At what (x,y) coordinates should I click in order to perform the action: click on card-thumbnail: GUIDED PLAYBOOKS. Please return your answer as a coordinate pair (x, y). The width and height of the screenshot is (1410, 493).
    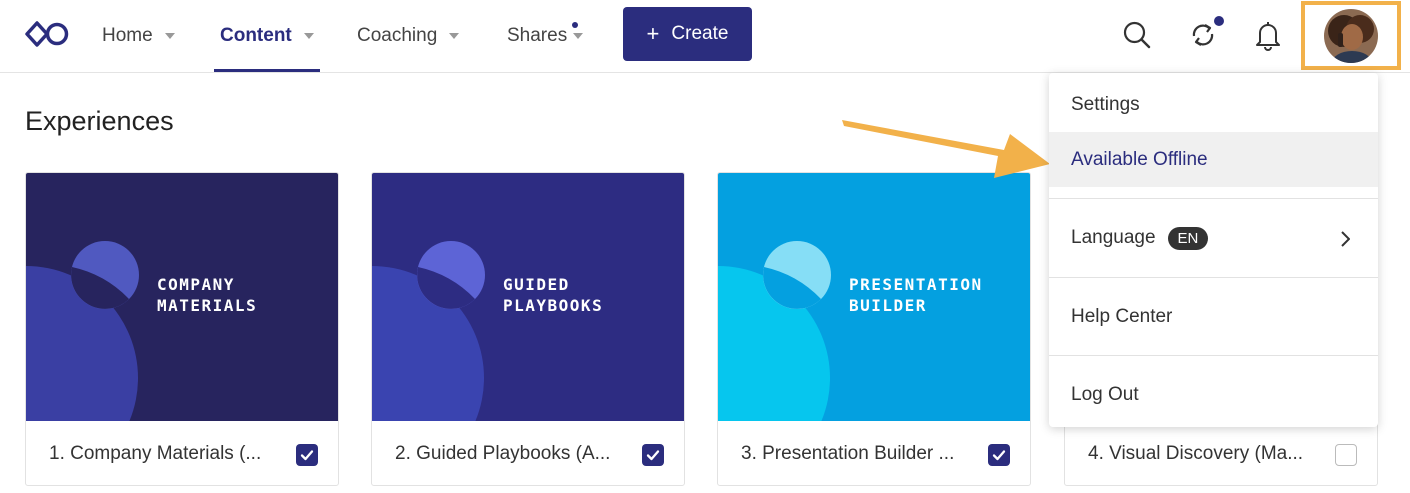
    Looking at the image, I should click on (528, 297).